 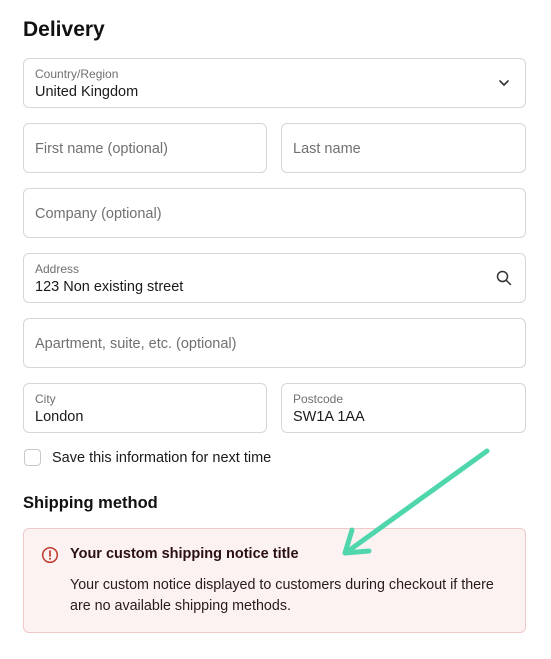 I want to click on country-label: Country/Region, so click(x=77, y=74).